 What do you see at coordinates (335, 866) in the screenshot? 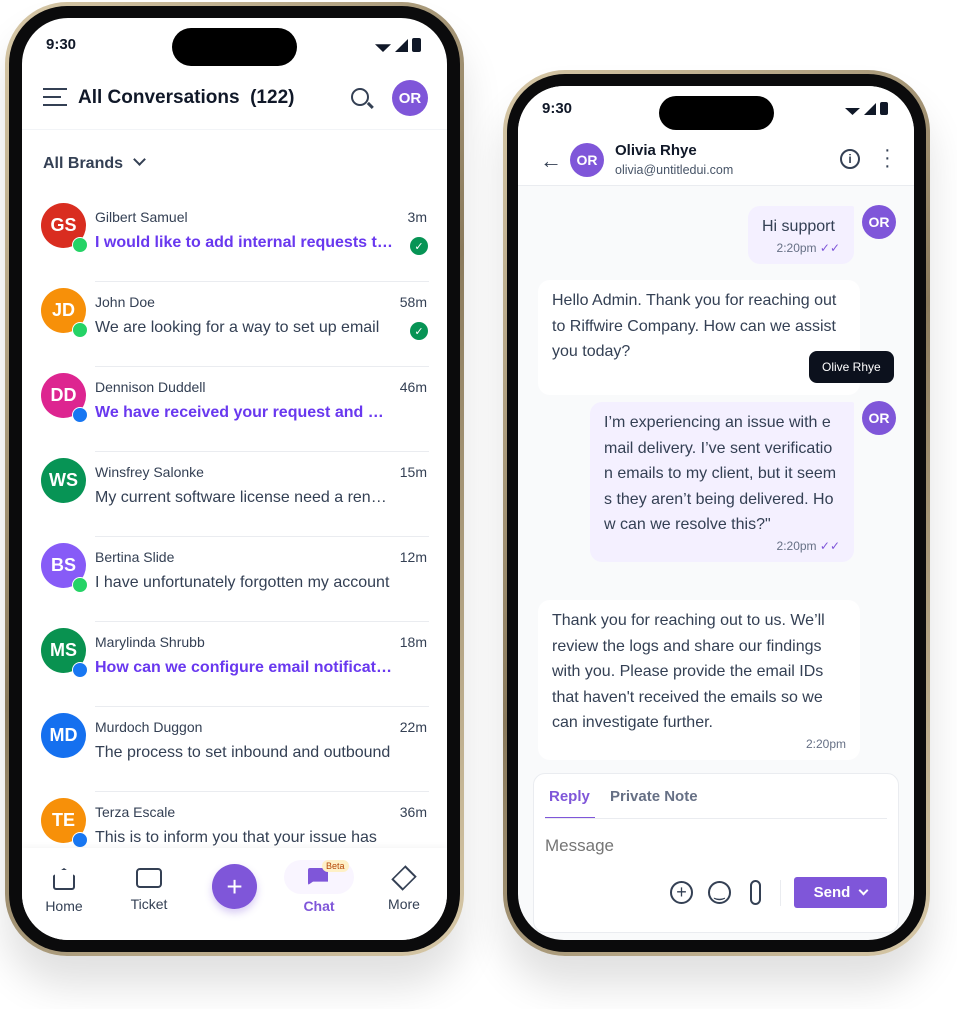
I see `beta-badge: Beta` at bounding box center [335, 866].